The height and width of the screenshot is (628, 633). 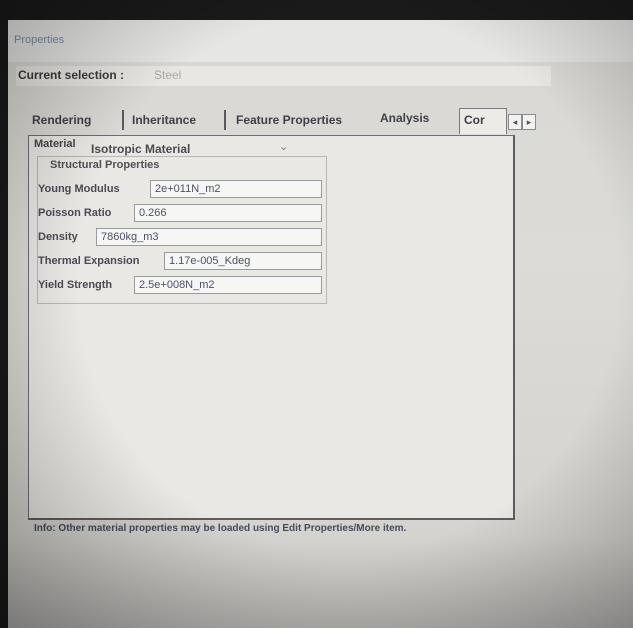 What do you see at coordinates (283, 76) in the screenshot?
I see `current-selection-row: Current selection : Steel` at bounding box center [283, 76].